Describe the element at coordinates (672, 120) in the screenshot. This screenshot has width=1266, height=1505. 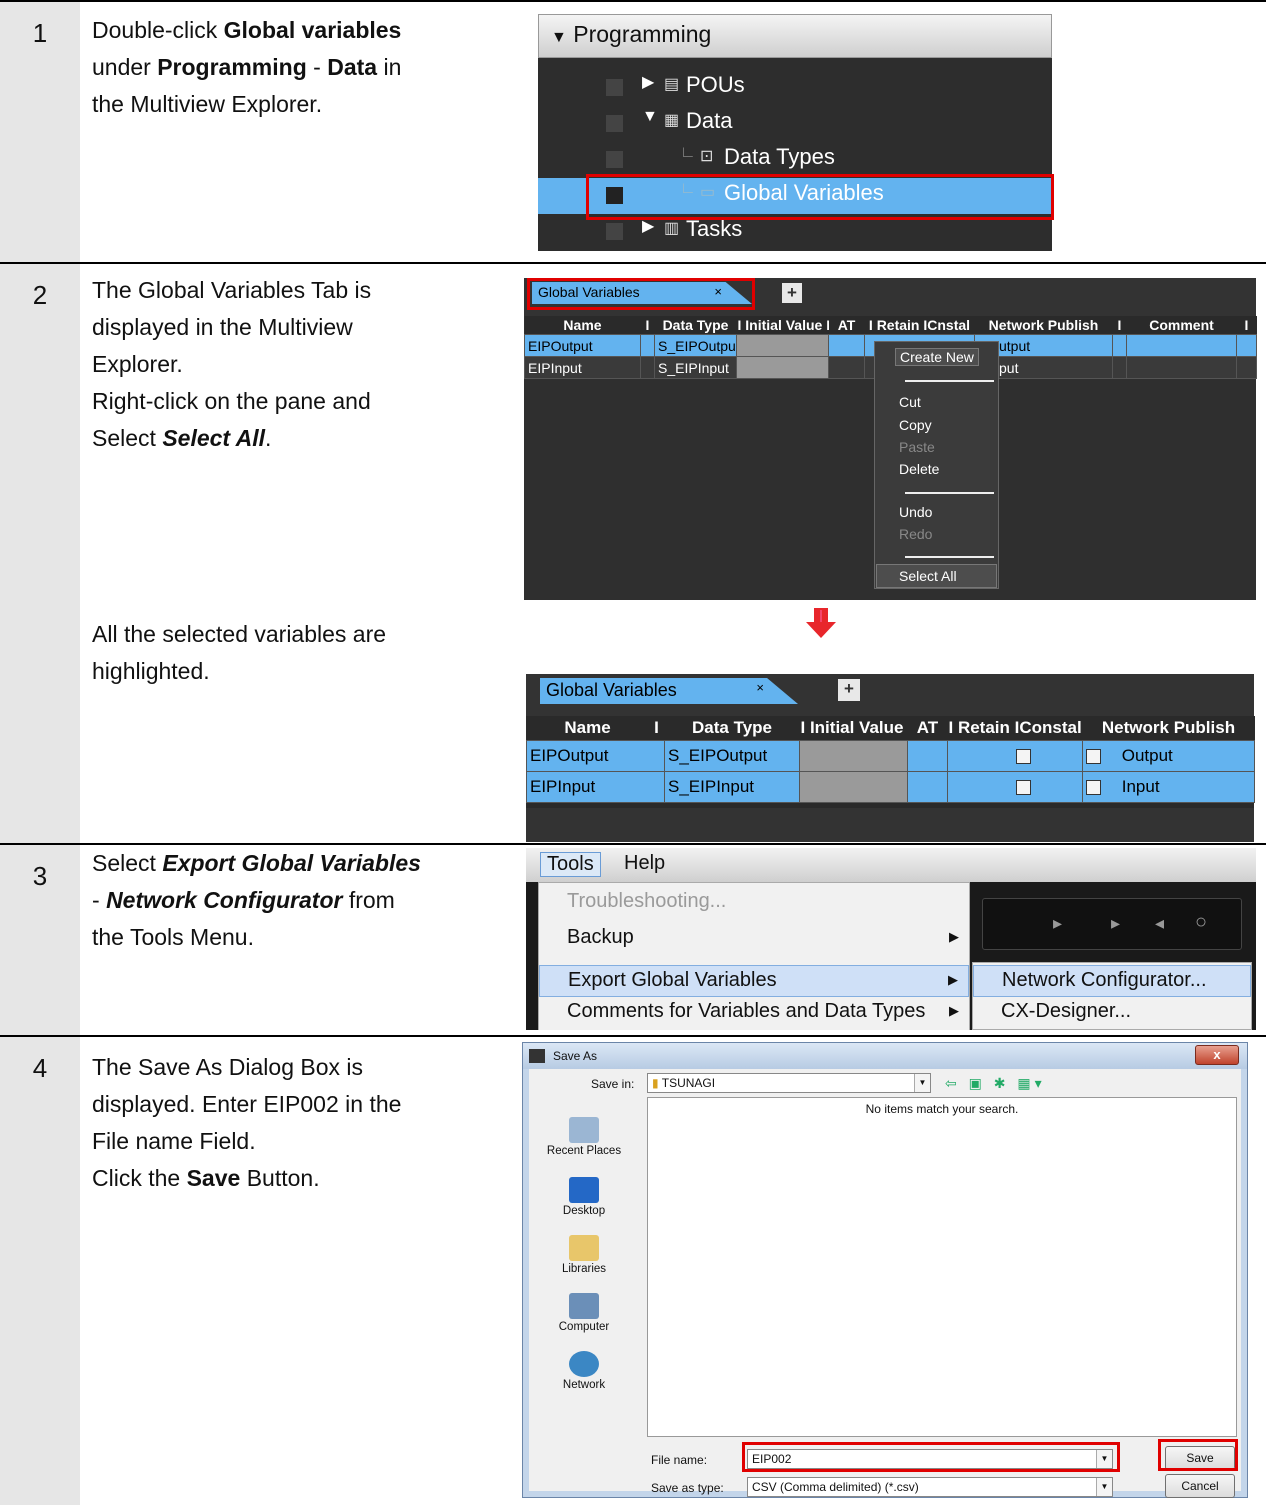
I see `data-icon: ▦` at that location.